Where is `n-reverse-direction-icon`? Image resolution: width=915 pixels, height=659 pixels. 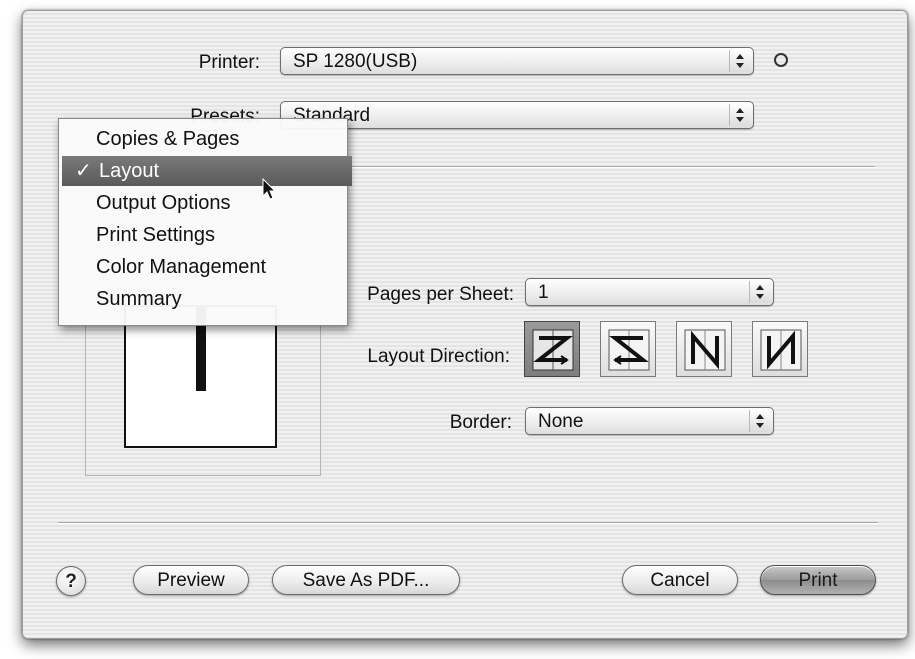 n-reverse-direction-icon is located at coordinates (781, 350).